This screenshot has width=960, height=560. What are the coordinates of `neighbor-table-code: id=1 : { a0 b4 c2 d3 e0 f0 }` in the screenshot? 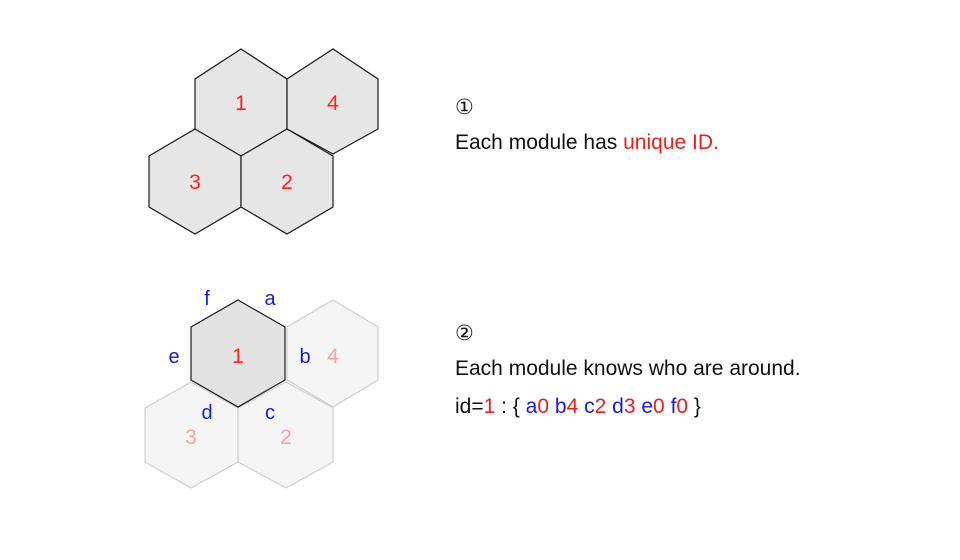 It's located at (628, 407).